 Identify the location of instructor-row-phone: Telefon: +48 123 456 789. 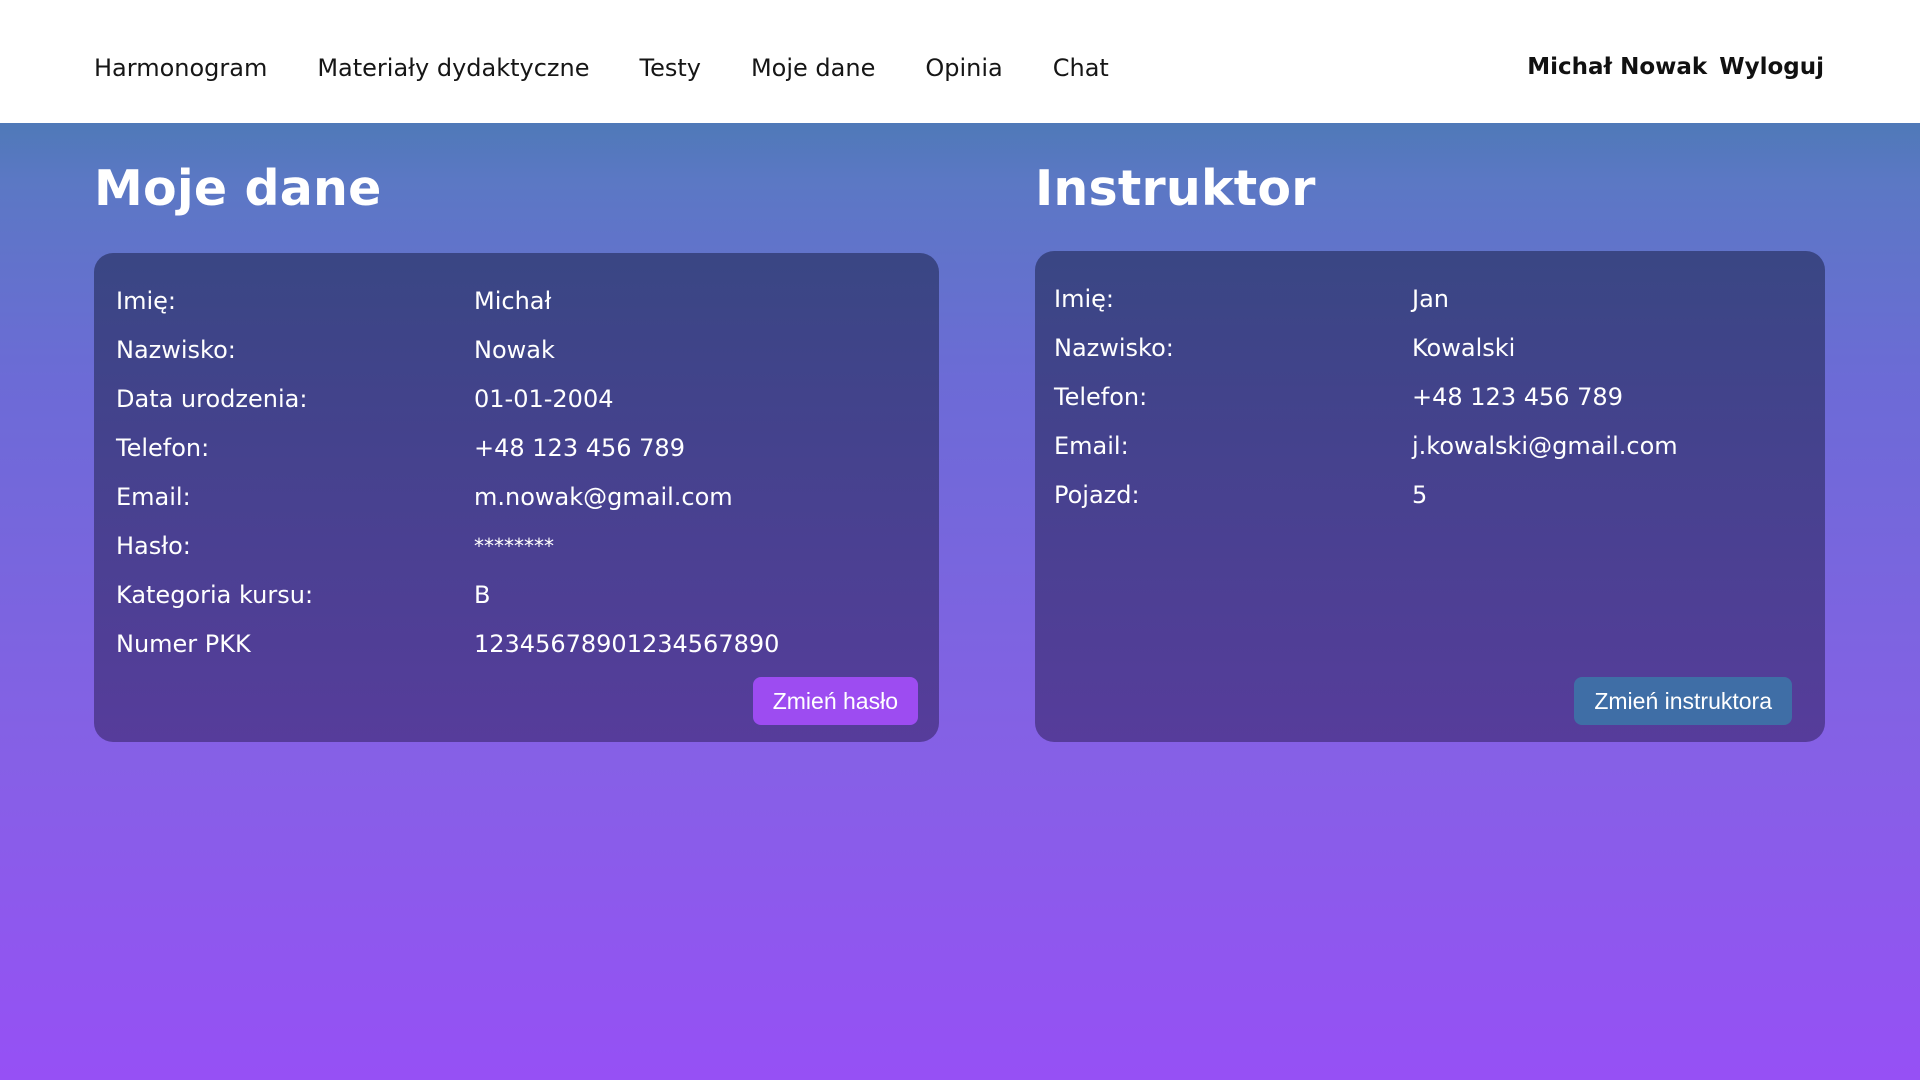
(1430, 399).